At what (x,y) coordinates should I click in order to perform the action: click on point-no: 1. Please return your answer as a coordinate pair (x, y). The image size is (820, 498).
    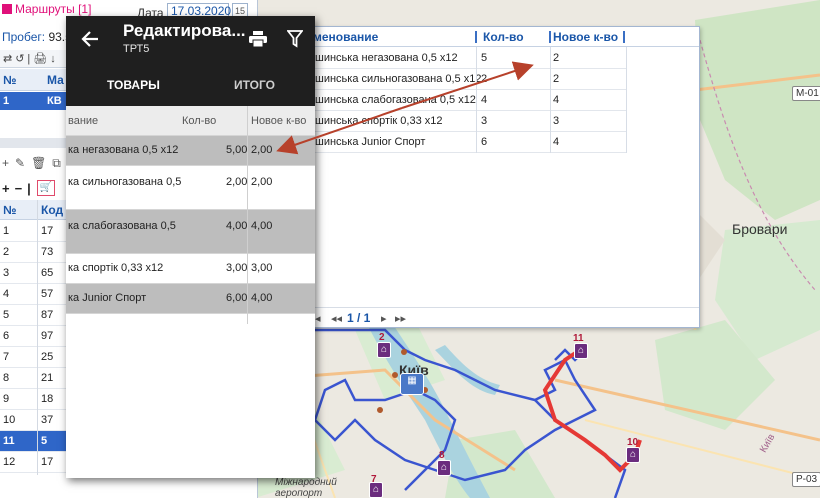
    Looking at the image, I should click on (6, 231).